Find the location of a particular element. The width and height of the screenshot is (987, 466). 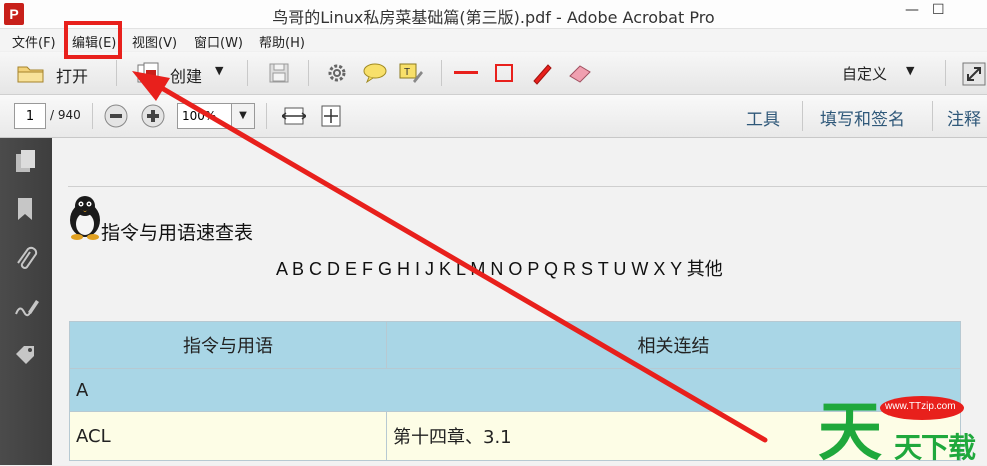

svg-text: 天 is located at coordinates (850, 430).